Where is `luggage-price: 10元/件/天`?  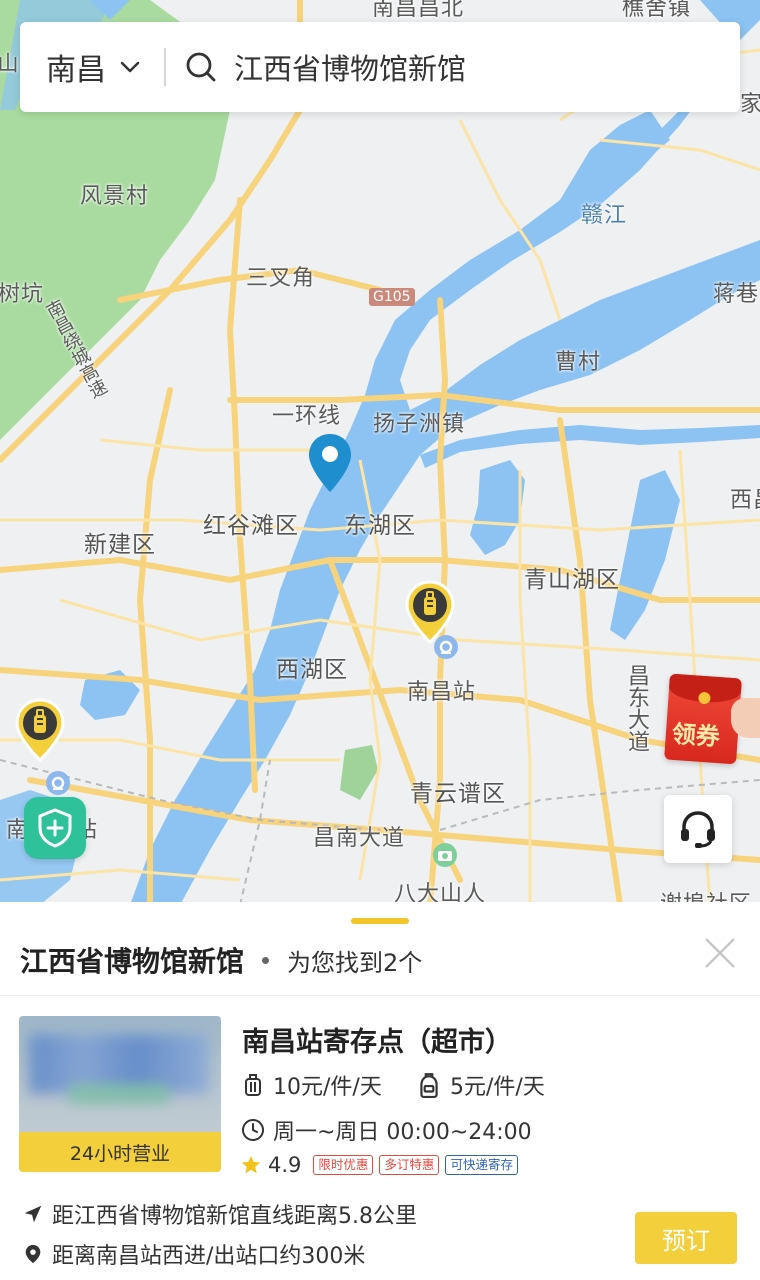 luggage-price: 10元/件/天 is located at coordinates (327, 1087).